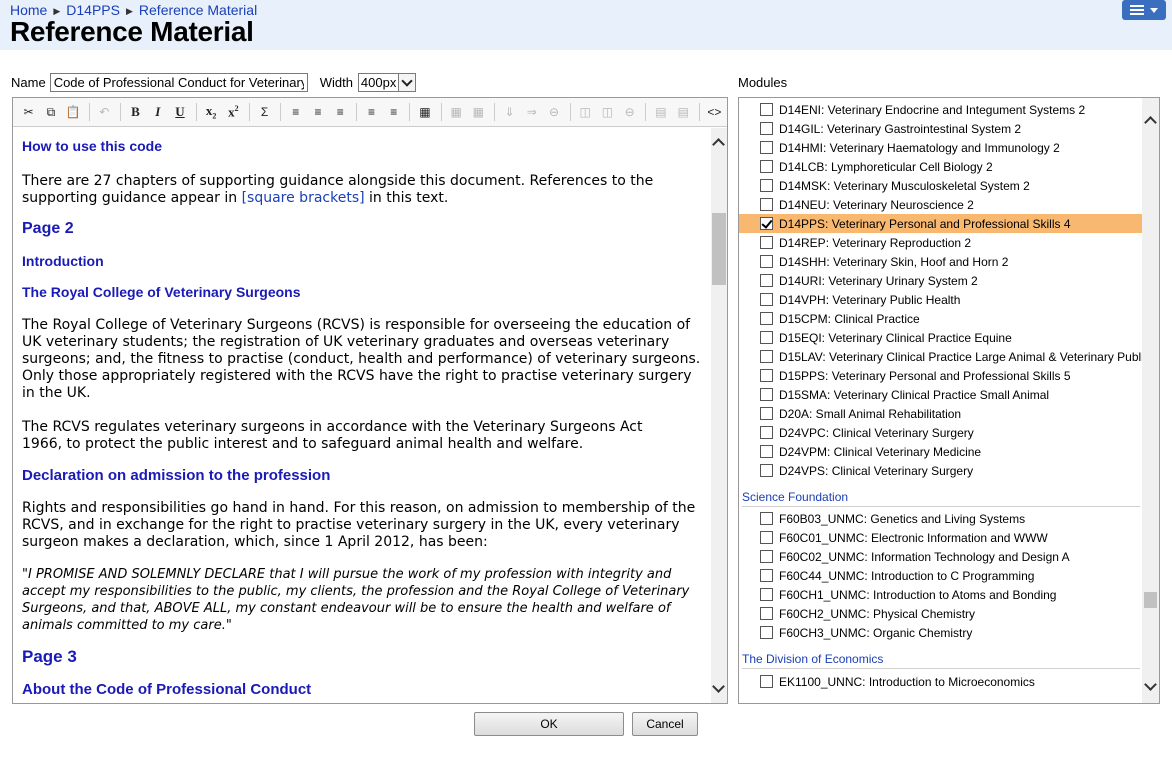 The width and height of the screenshot is (1172, 783). I want to click on align-center-icon: ≡, so click(317, 112).